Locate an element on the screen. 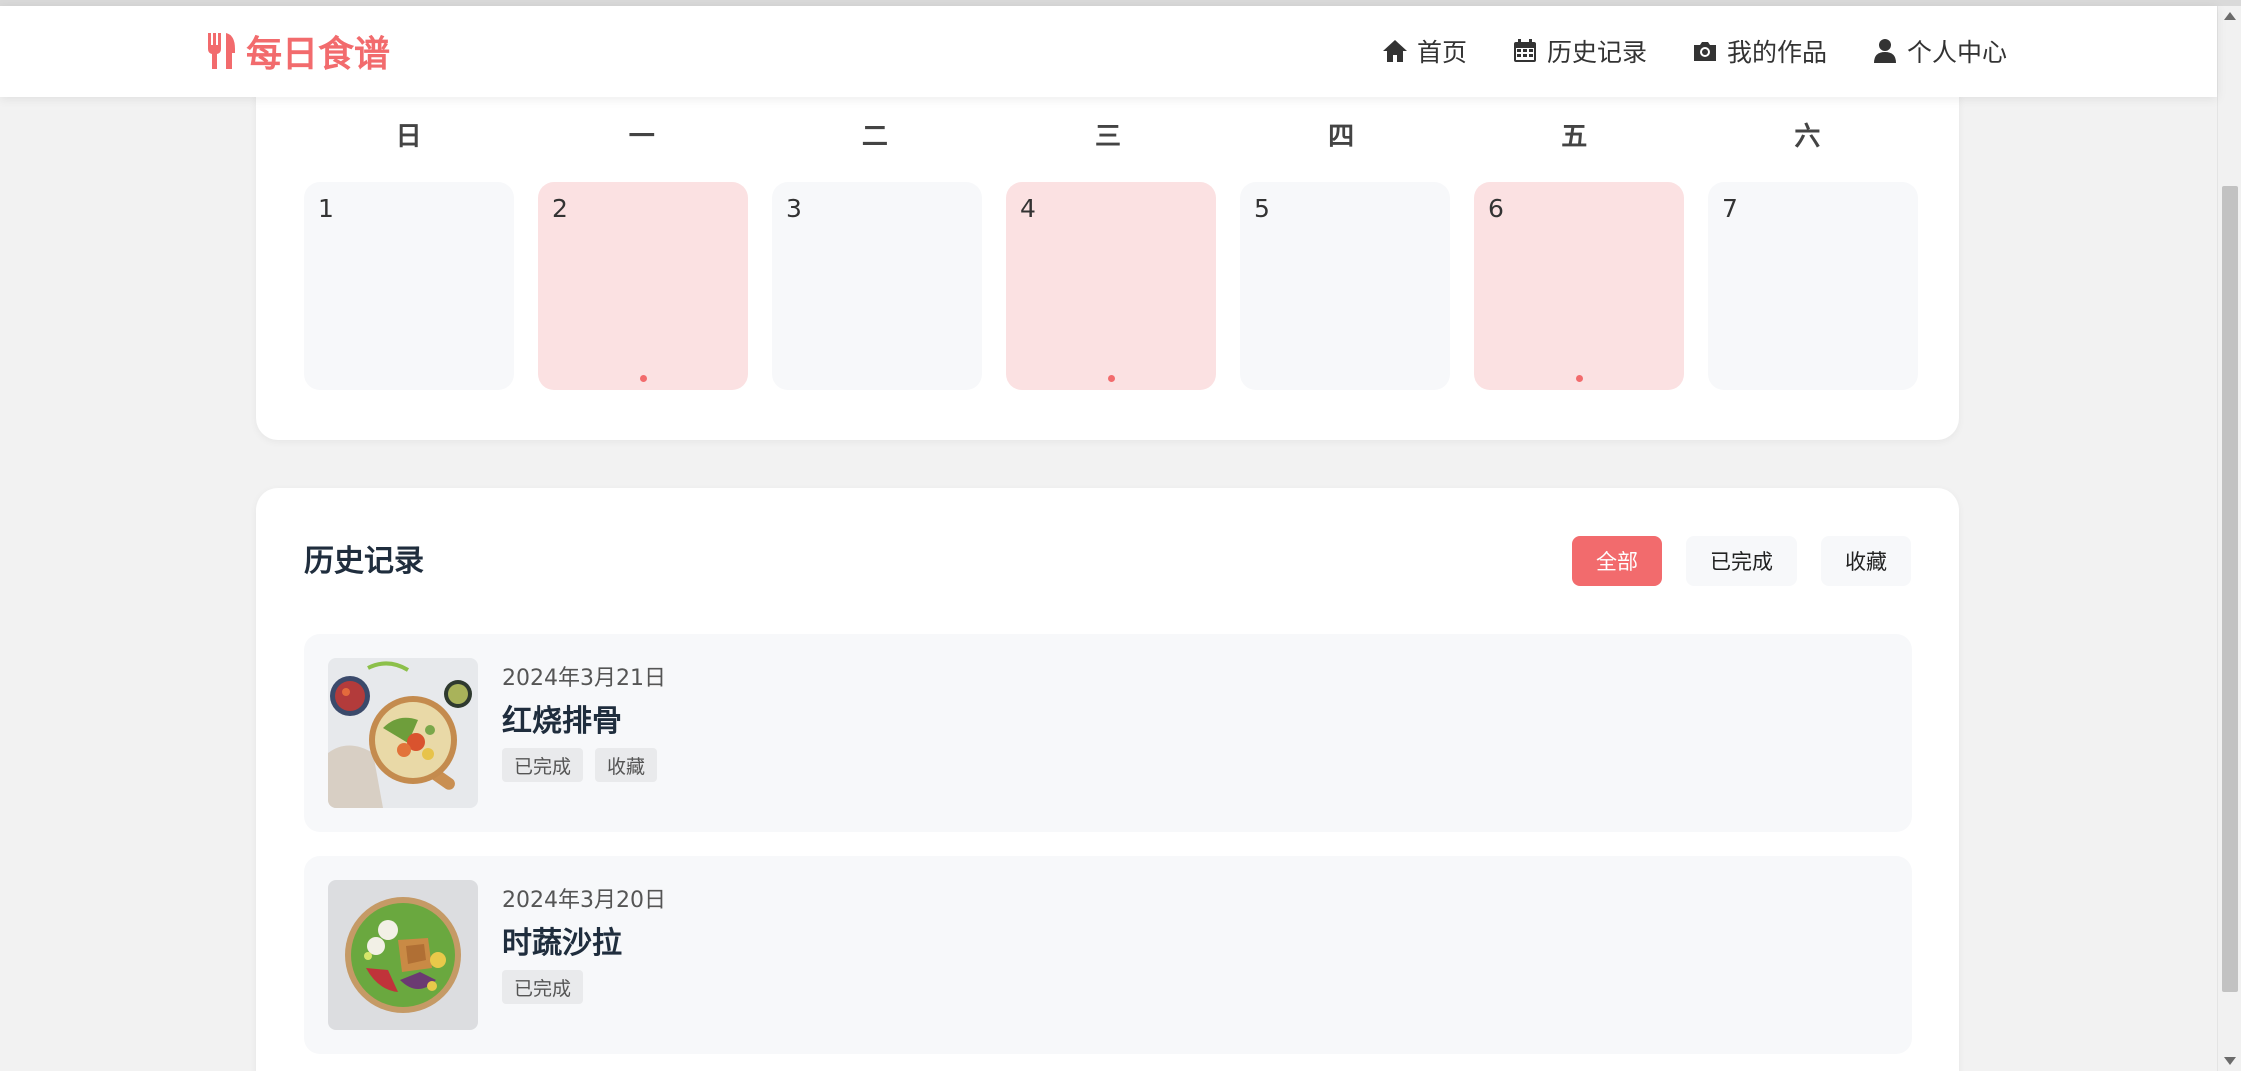  nav-history: 历史记录 is located at coordinates (1579, 51).